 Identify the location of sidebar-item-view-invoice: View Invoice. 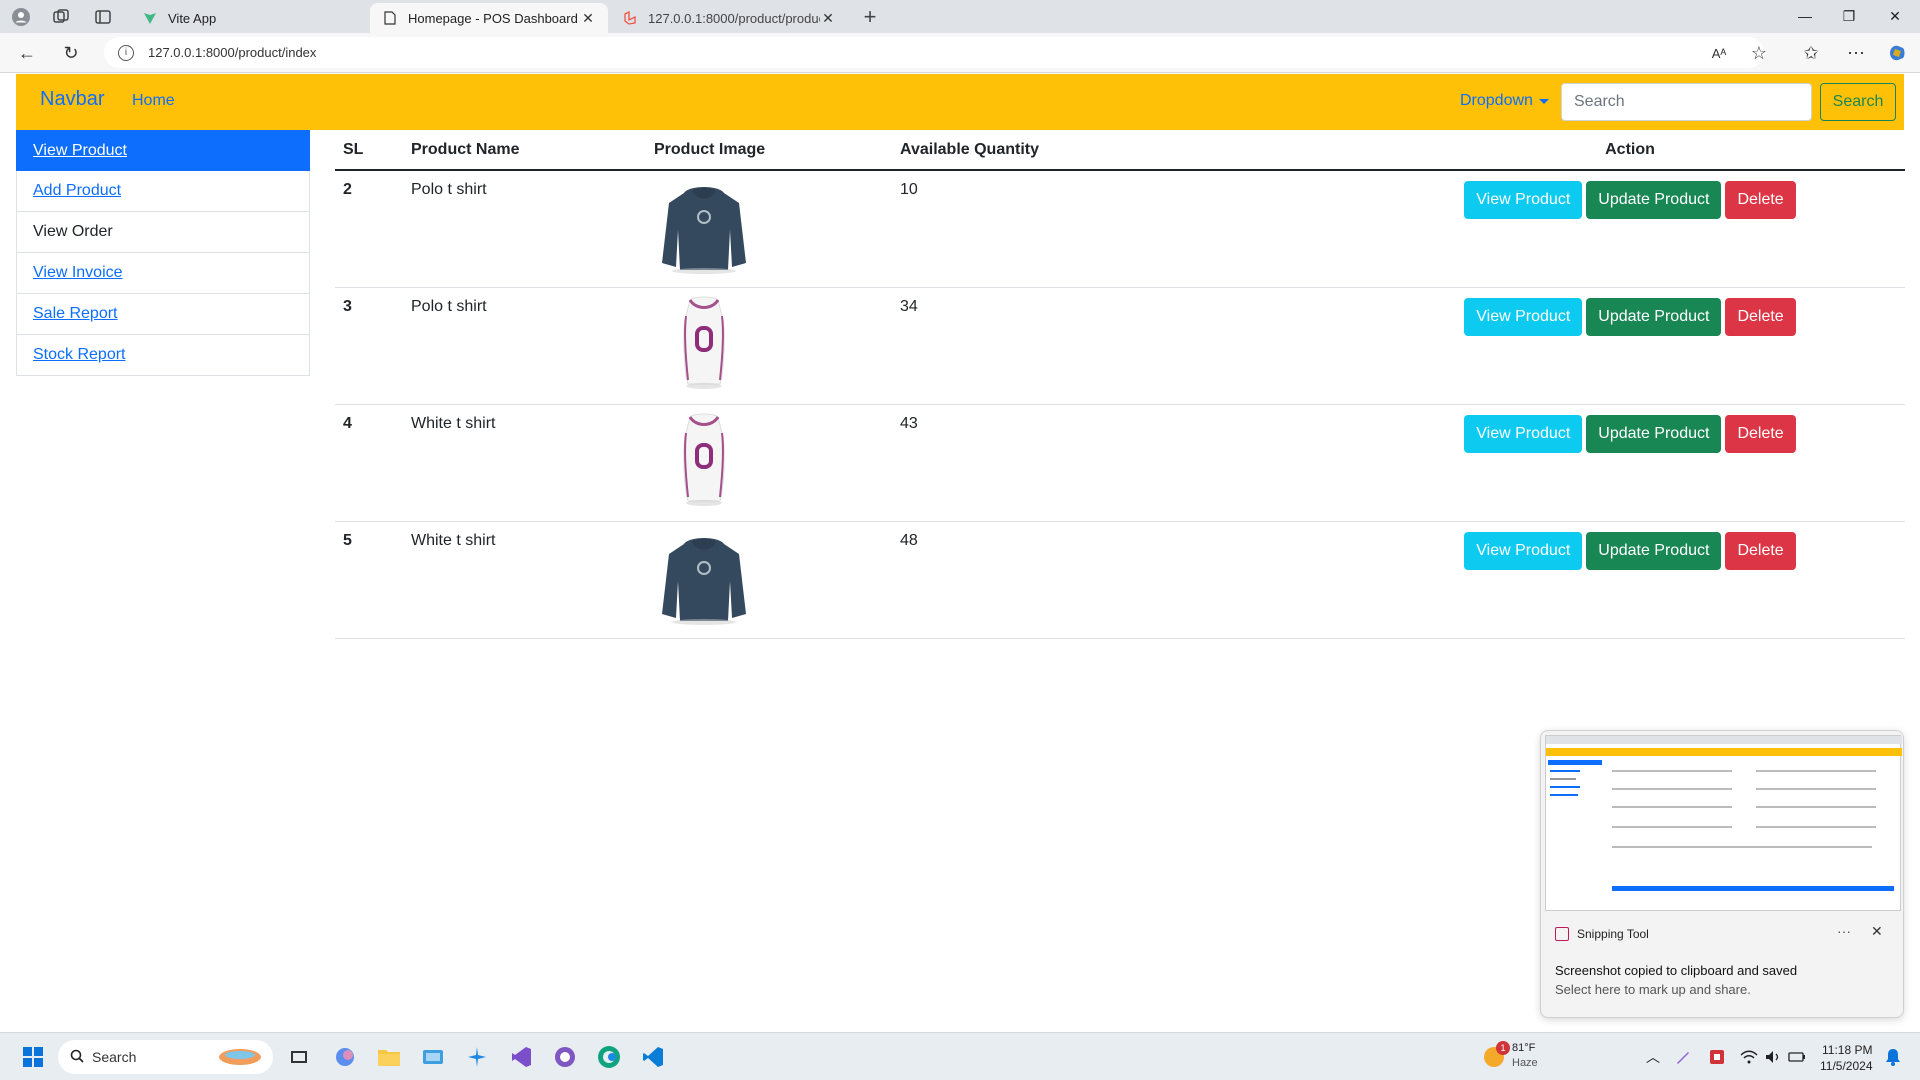
(163, 273).